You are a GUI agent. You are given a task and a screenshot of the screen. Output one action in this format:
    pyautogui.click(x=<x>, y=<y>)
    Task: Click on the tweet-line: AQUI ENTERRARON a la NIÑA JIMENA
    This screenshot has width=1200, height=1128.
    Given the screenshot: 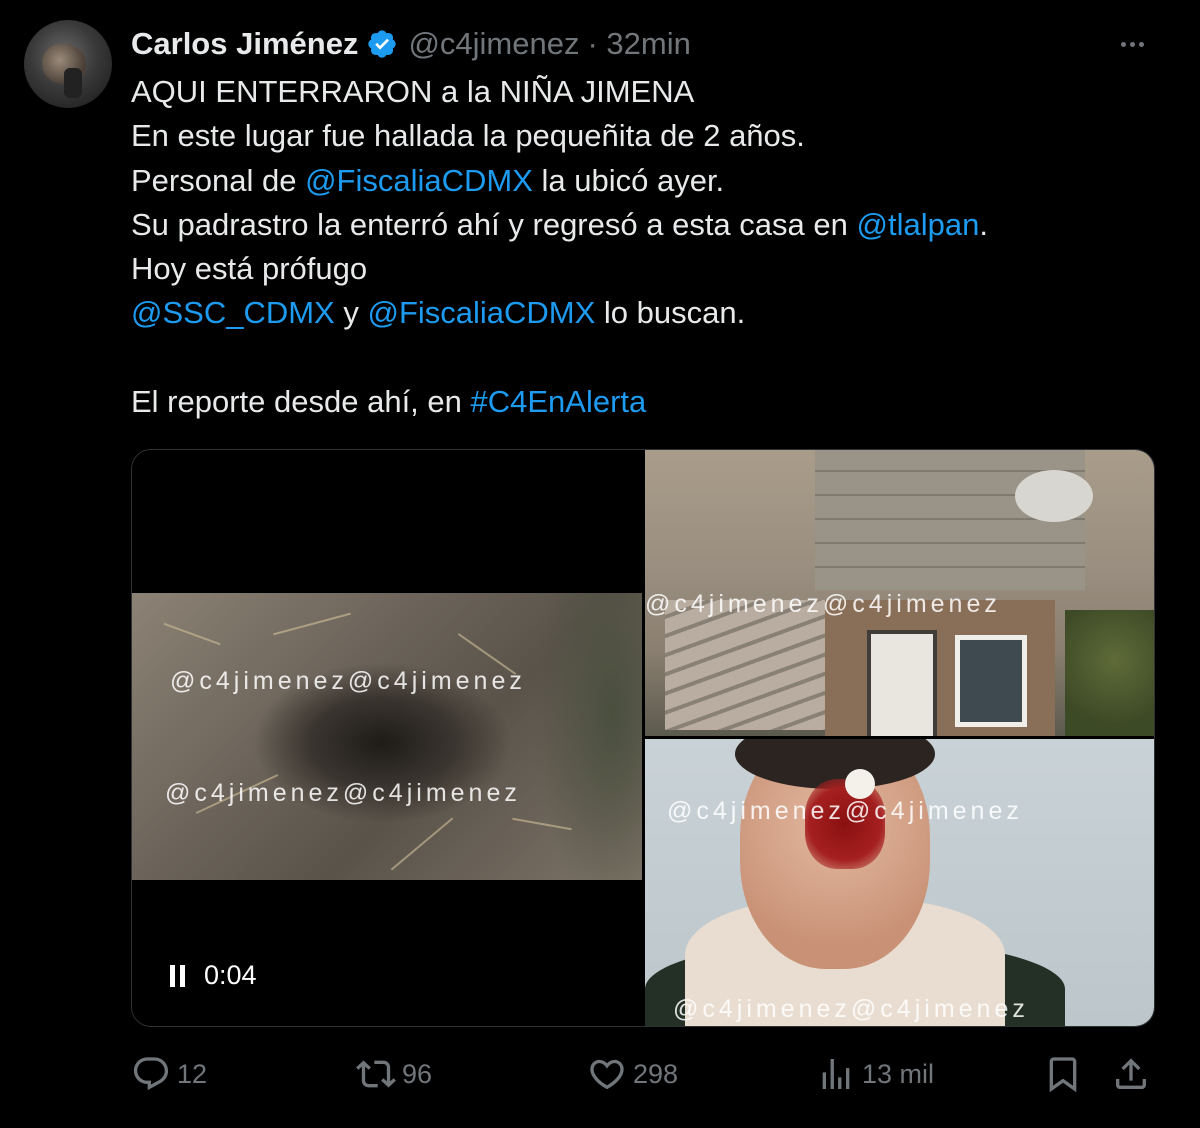 What is the action you would take?
    pyautogui.click(x=646, y=92)
    